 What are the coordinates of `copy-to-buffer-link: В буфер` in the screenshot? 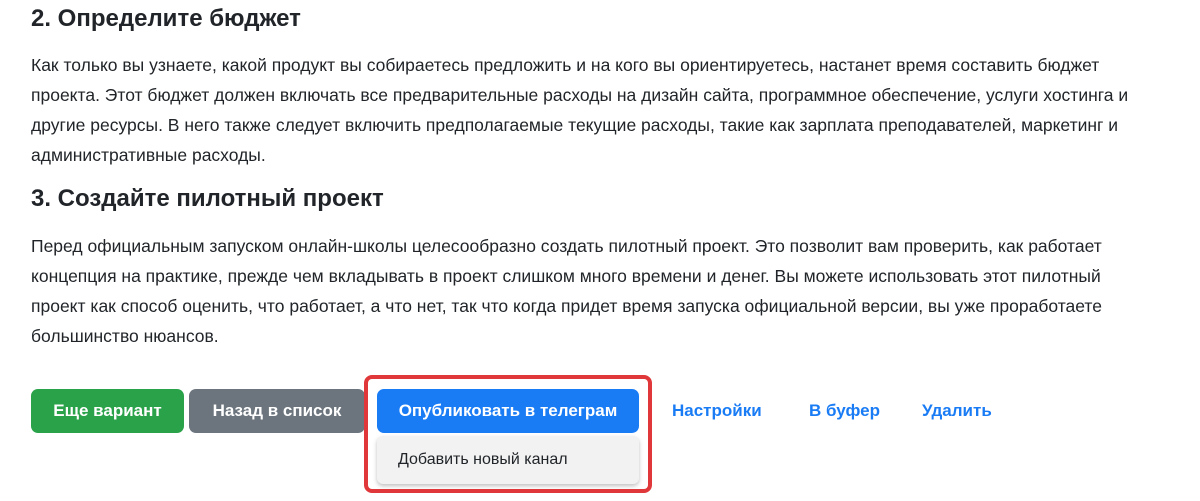 It's located at (844, 411).